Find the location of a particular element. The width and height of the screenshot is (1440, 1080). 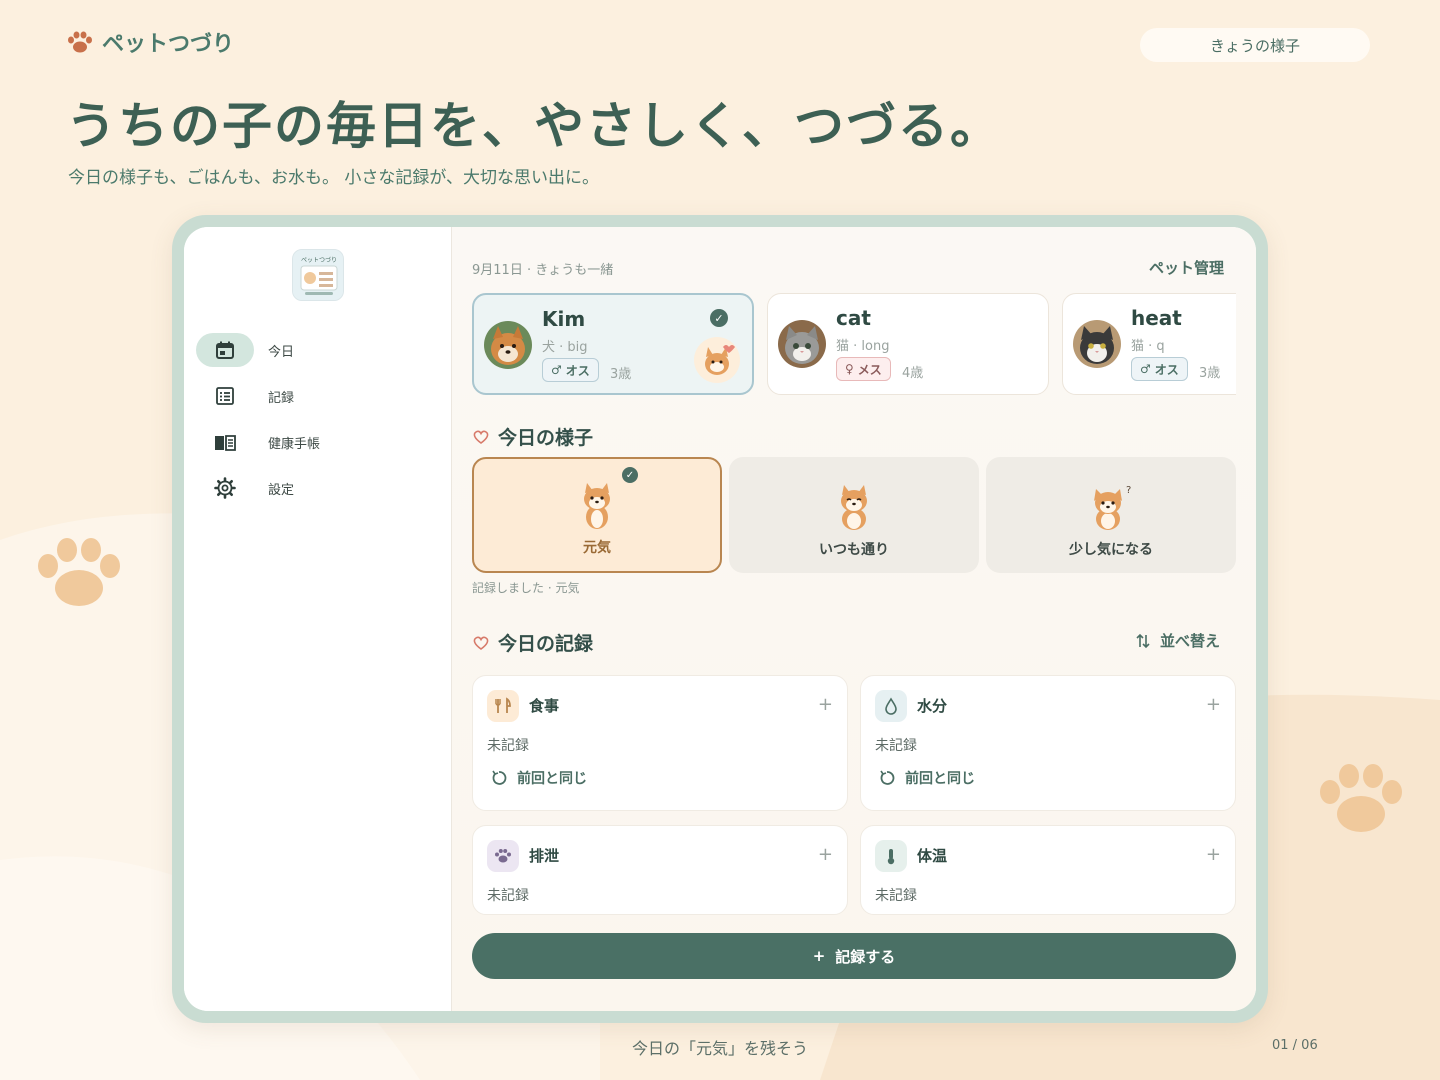

record-title: 水分 is located at coordinates (932, 706).